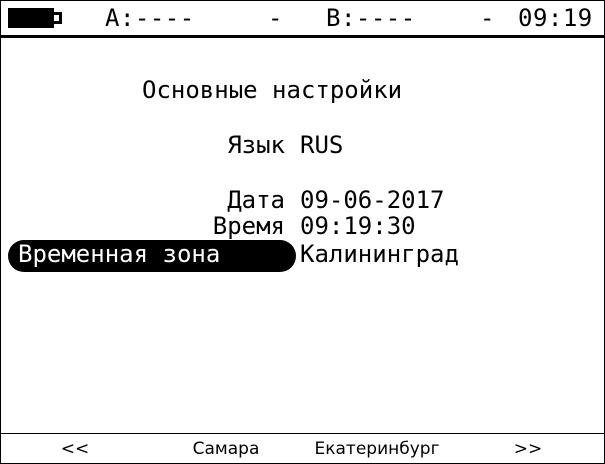 The image size is (605, 464). What do you see at coordinates (119, 254) in the screenshot?
I see `timezone-label: Временная зона` at bounding box center [119, 254].